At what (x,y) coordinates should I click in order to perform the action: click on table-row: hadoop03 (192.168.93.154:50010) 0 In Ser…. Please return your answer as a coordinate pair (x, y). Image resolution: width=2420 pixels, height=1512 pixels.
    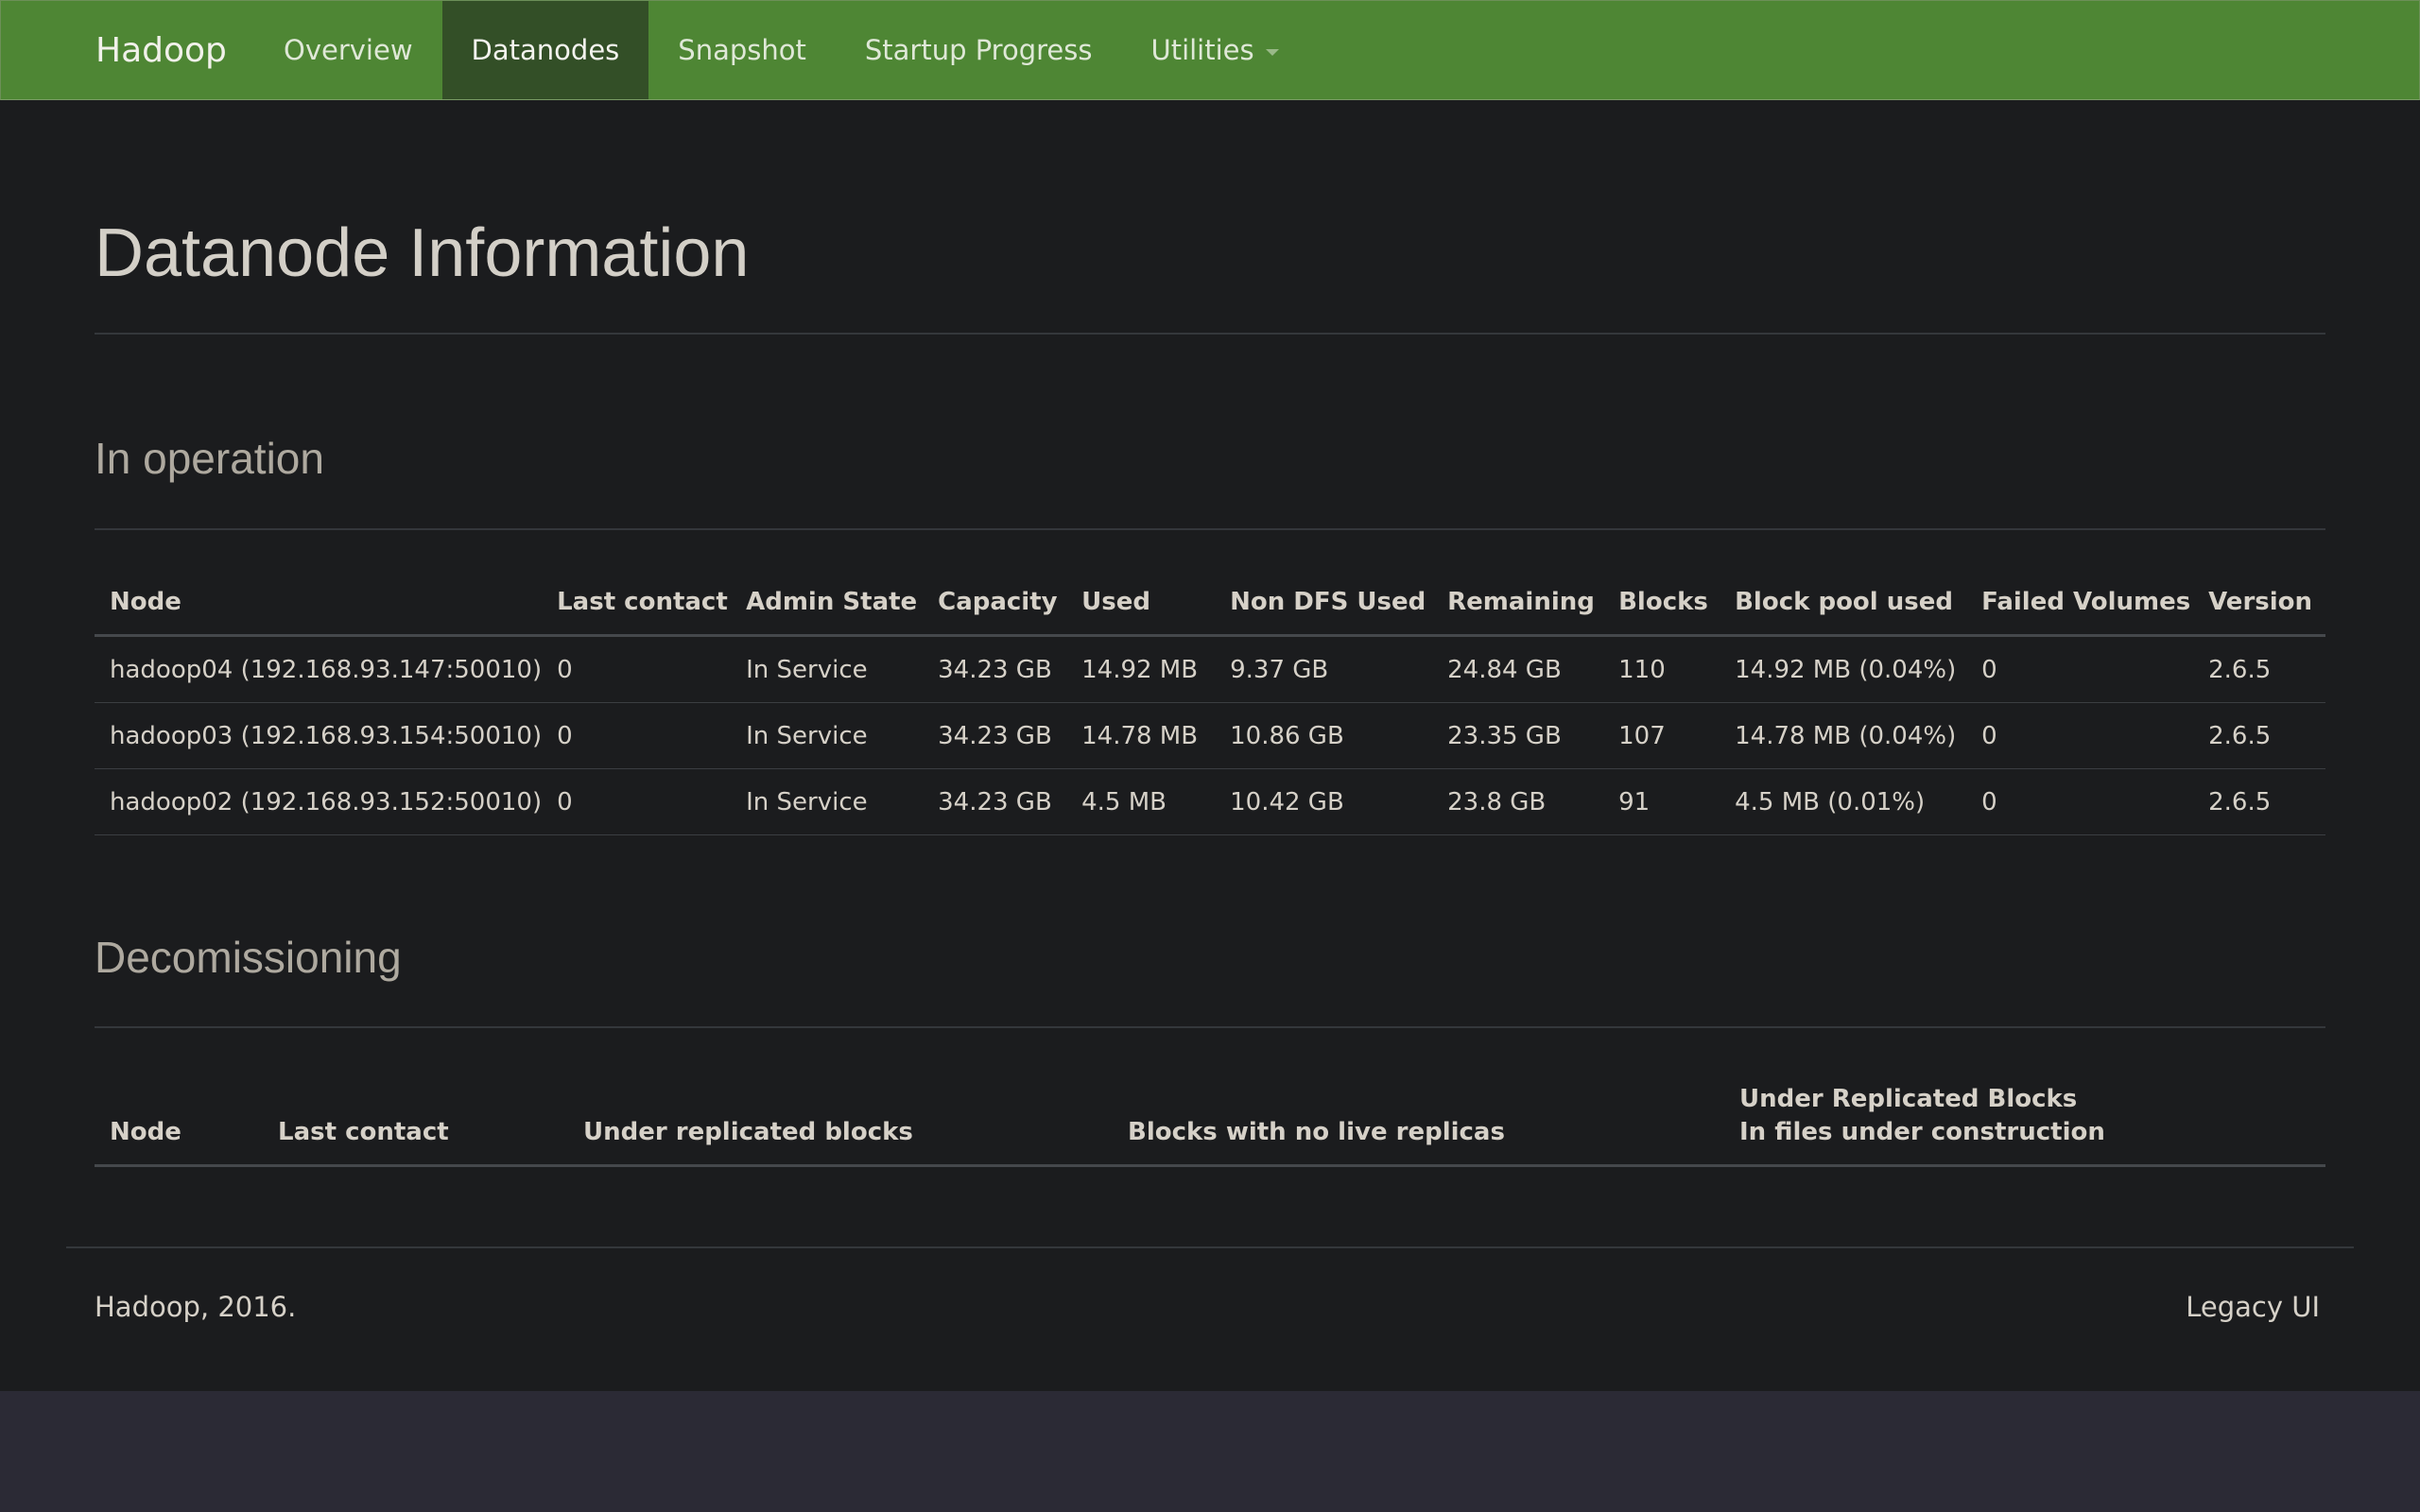
    Looking at the image, I should click on (1210, 736).